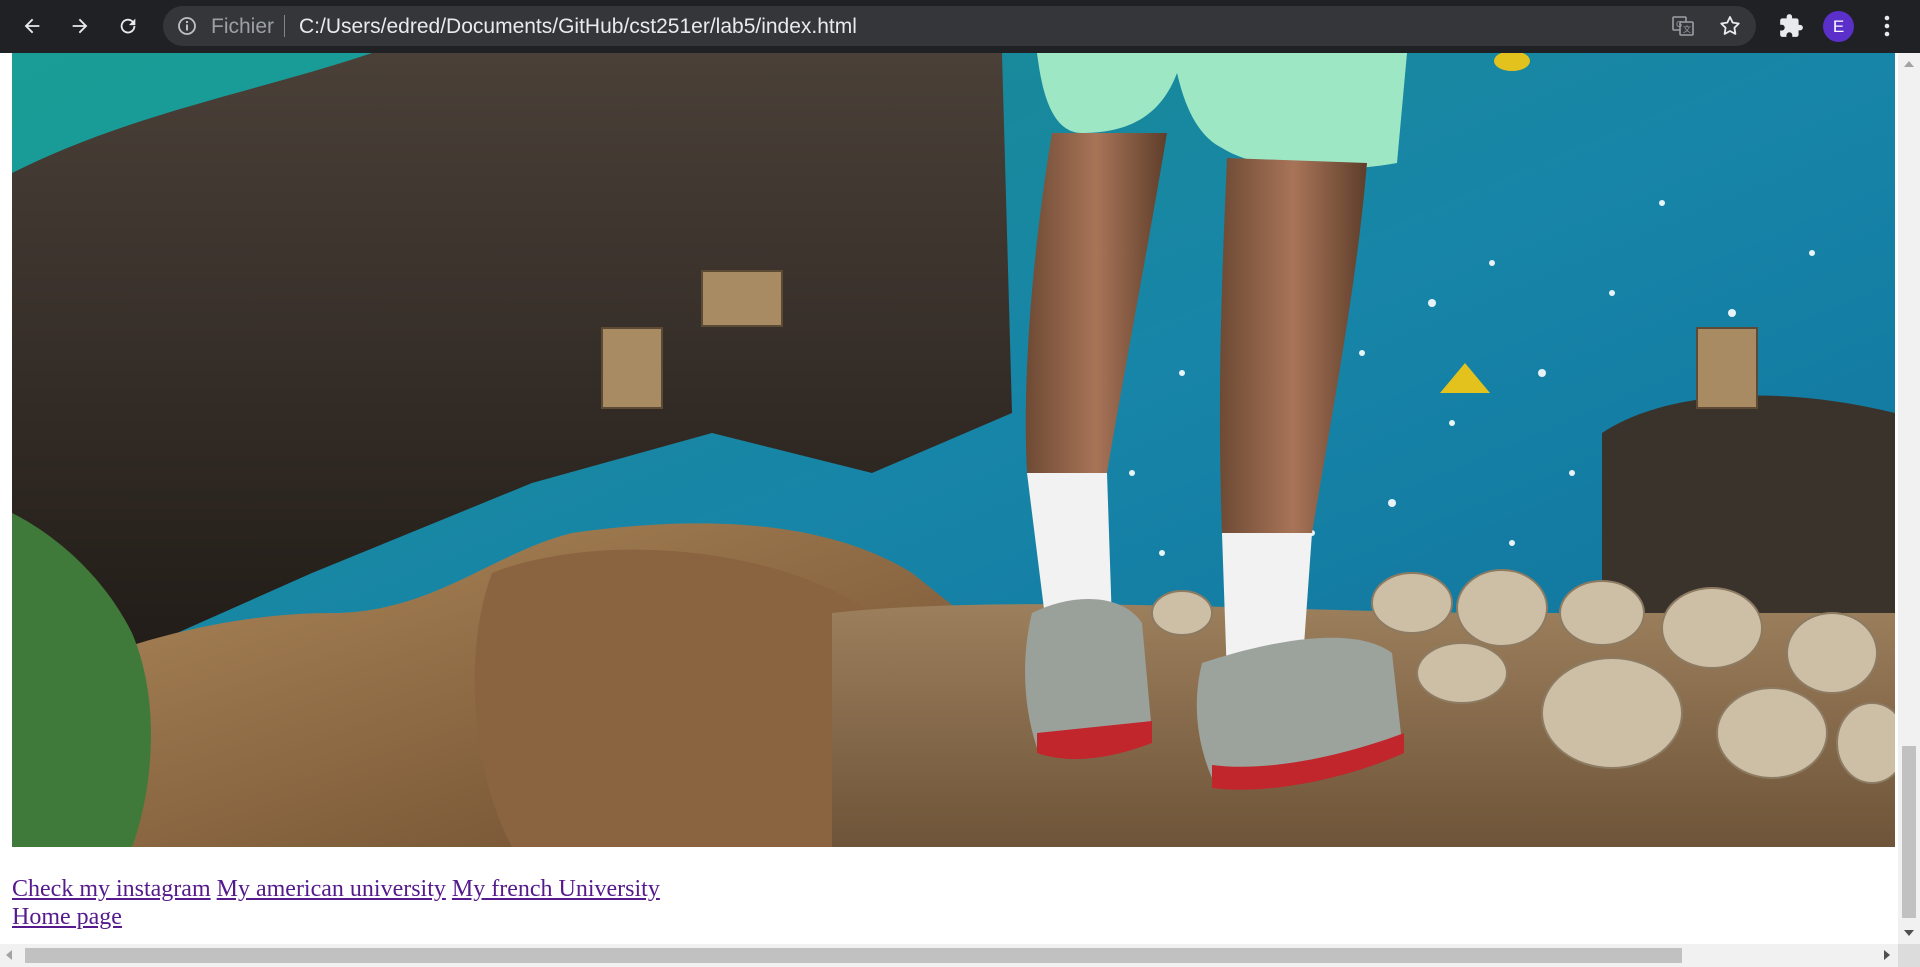 This screenshot has height=967, width=1920. Describe the element at coordinates (1909, 955) in the screenshot. I see `scrollbar-corner` at that location.